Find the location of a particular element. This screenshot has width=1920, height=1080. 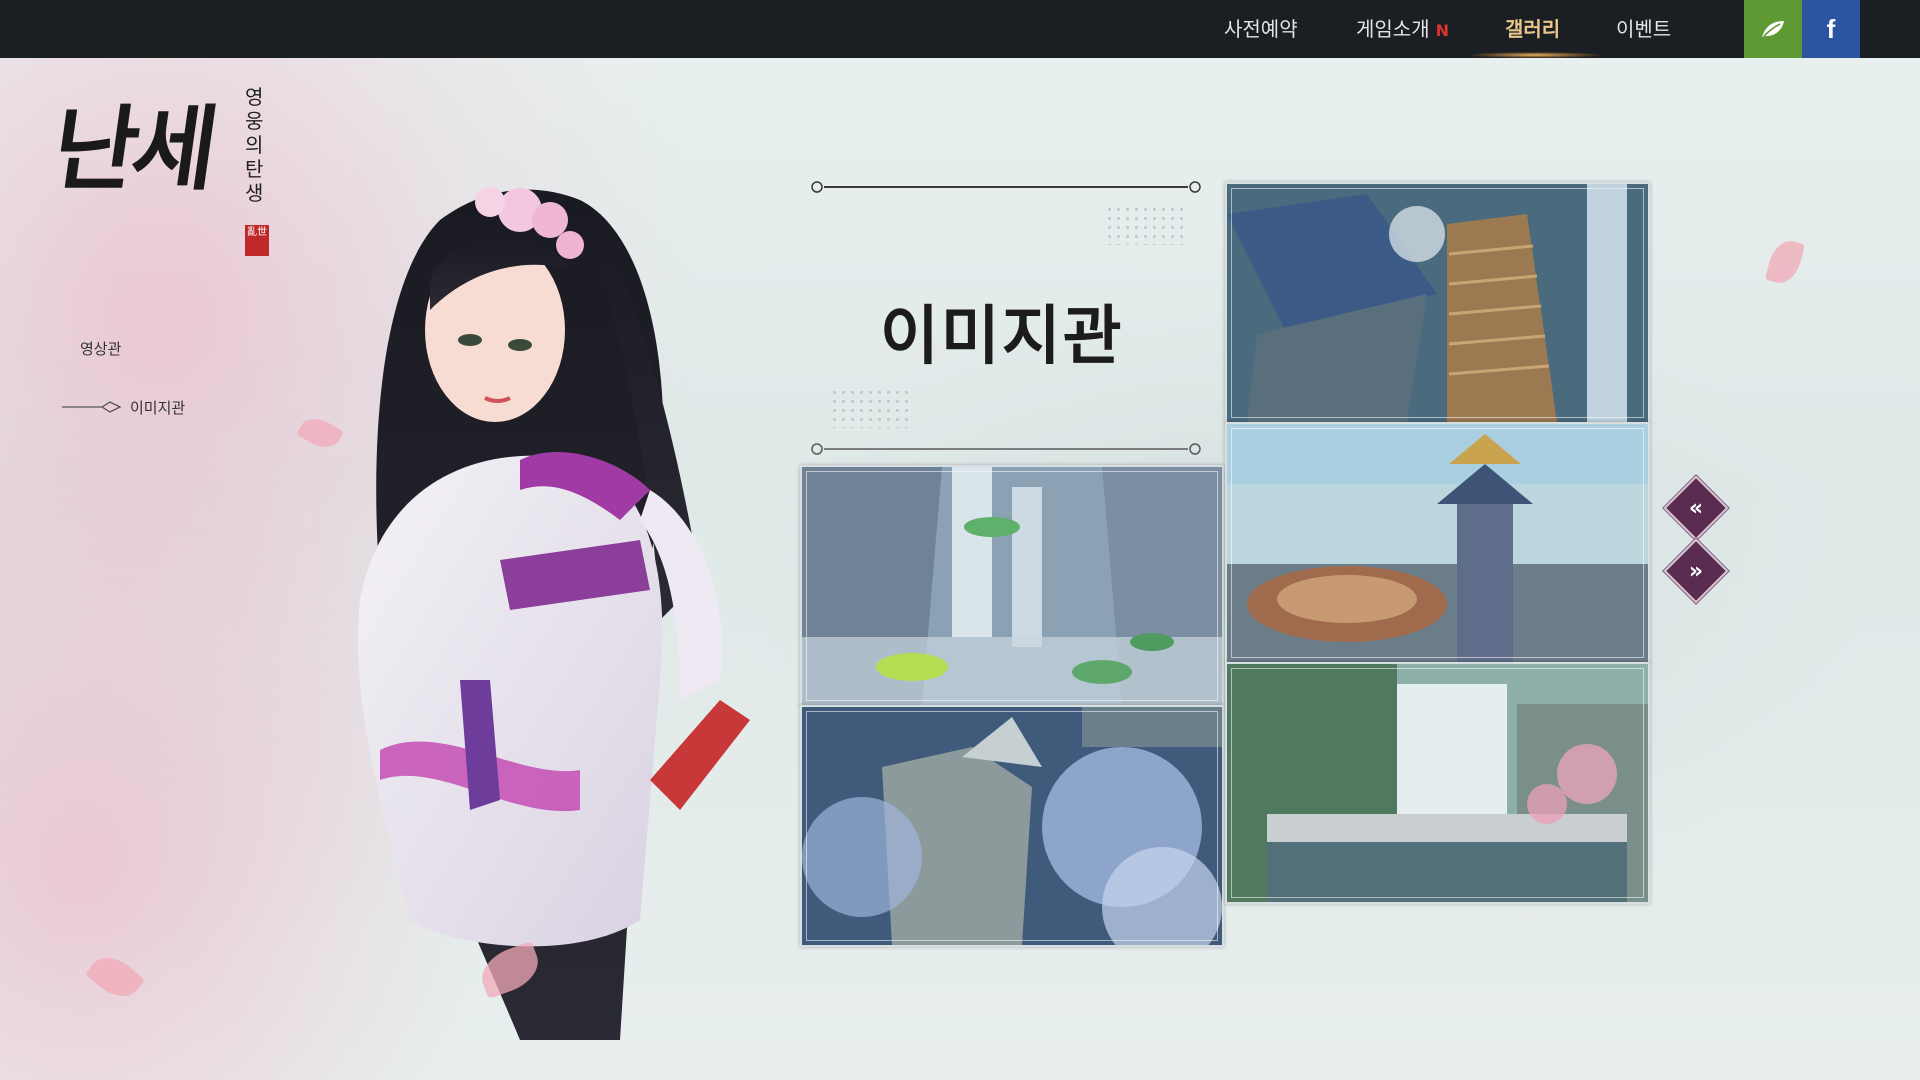

nav-gallery: 갤러리 is located at coordinates (1532, 29).